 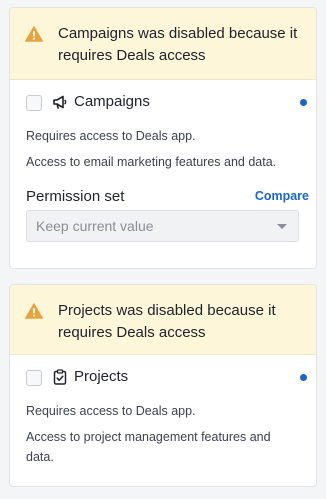 I want to click on projects-label: Projects, so click(x=101, y=376).